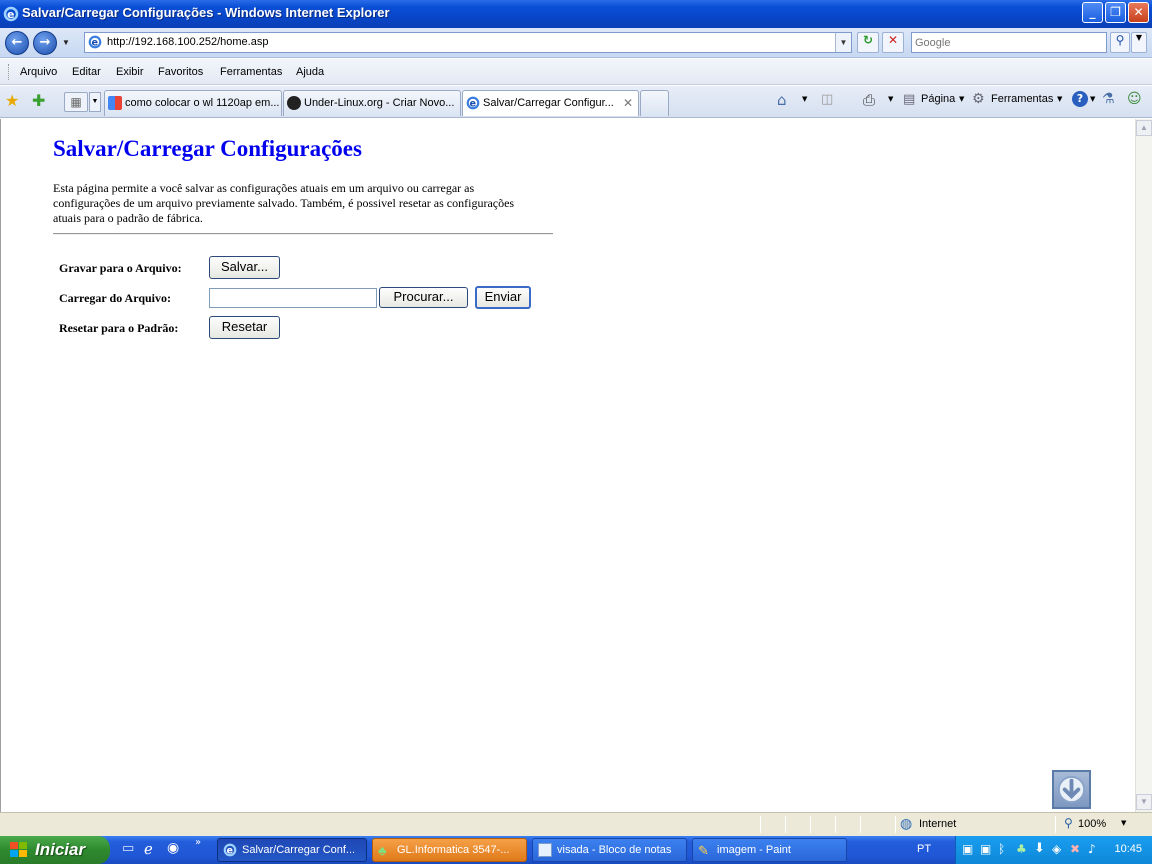  I want to click on alert-tray-icon: ✖, so click(1075, 849).